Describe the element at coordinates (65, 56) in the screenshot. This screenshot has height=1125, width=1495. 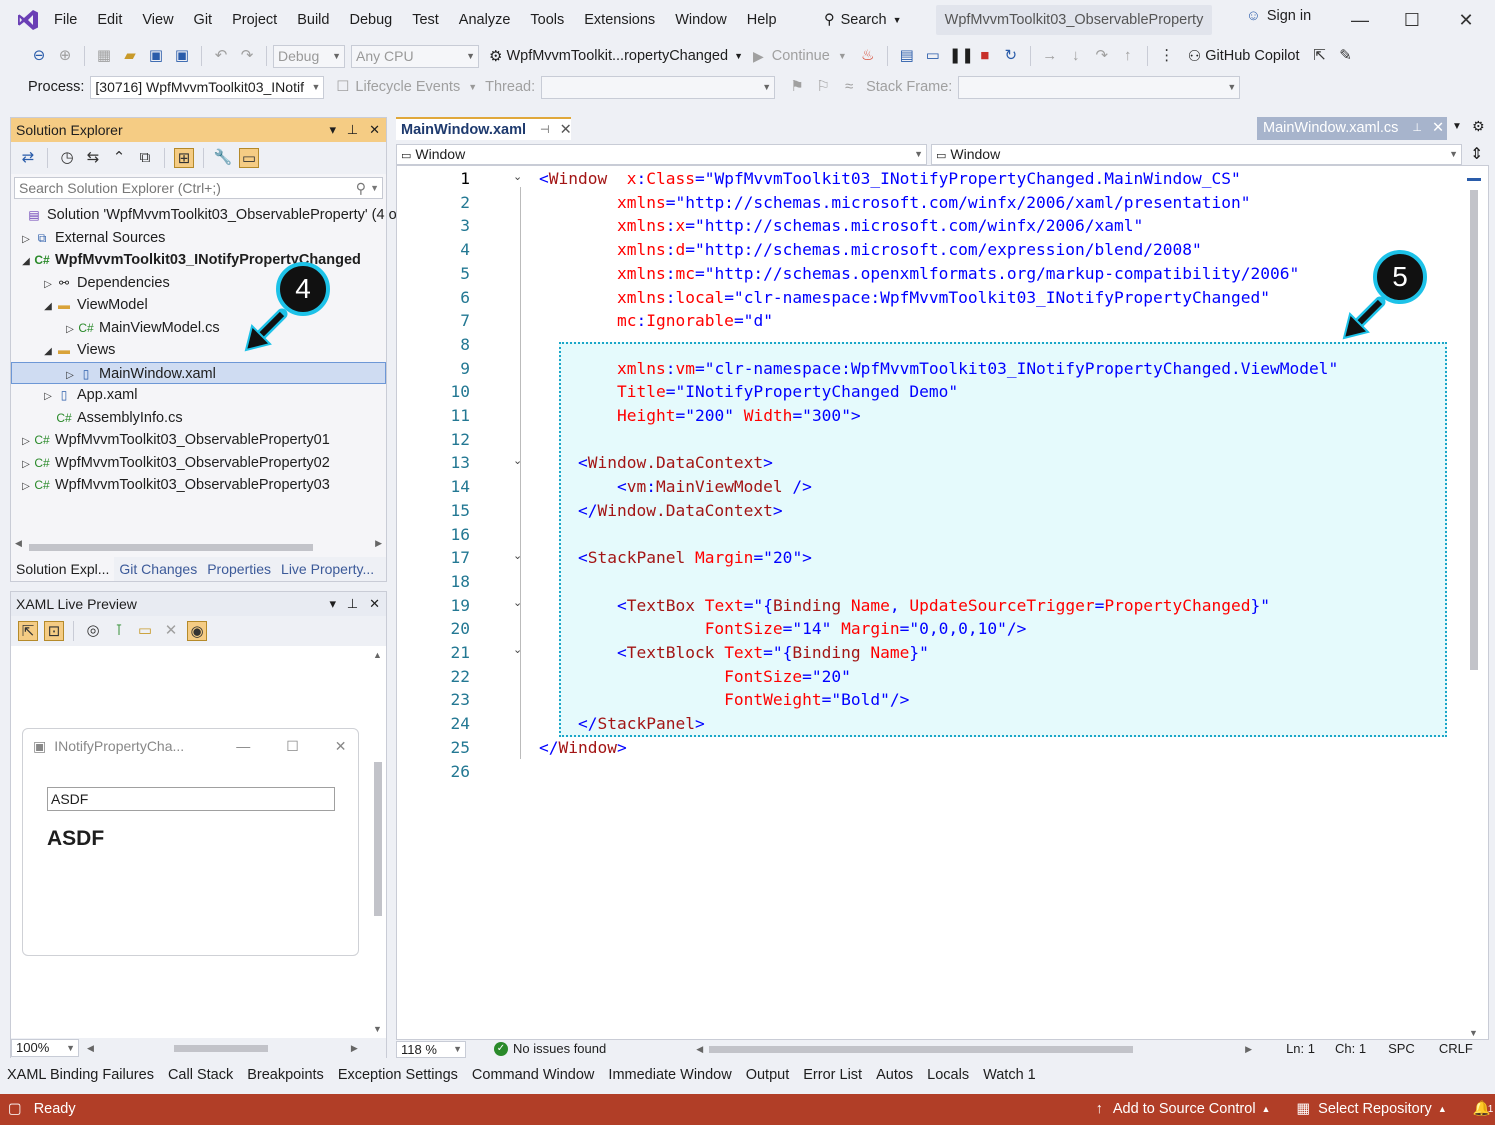
I see `forward-icon: ⊕` at that location.